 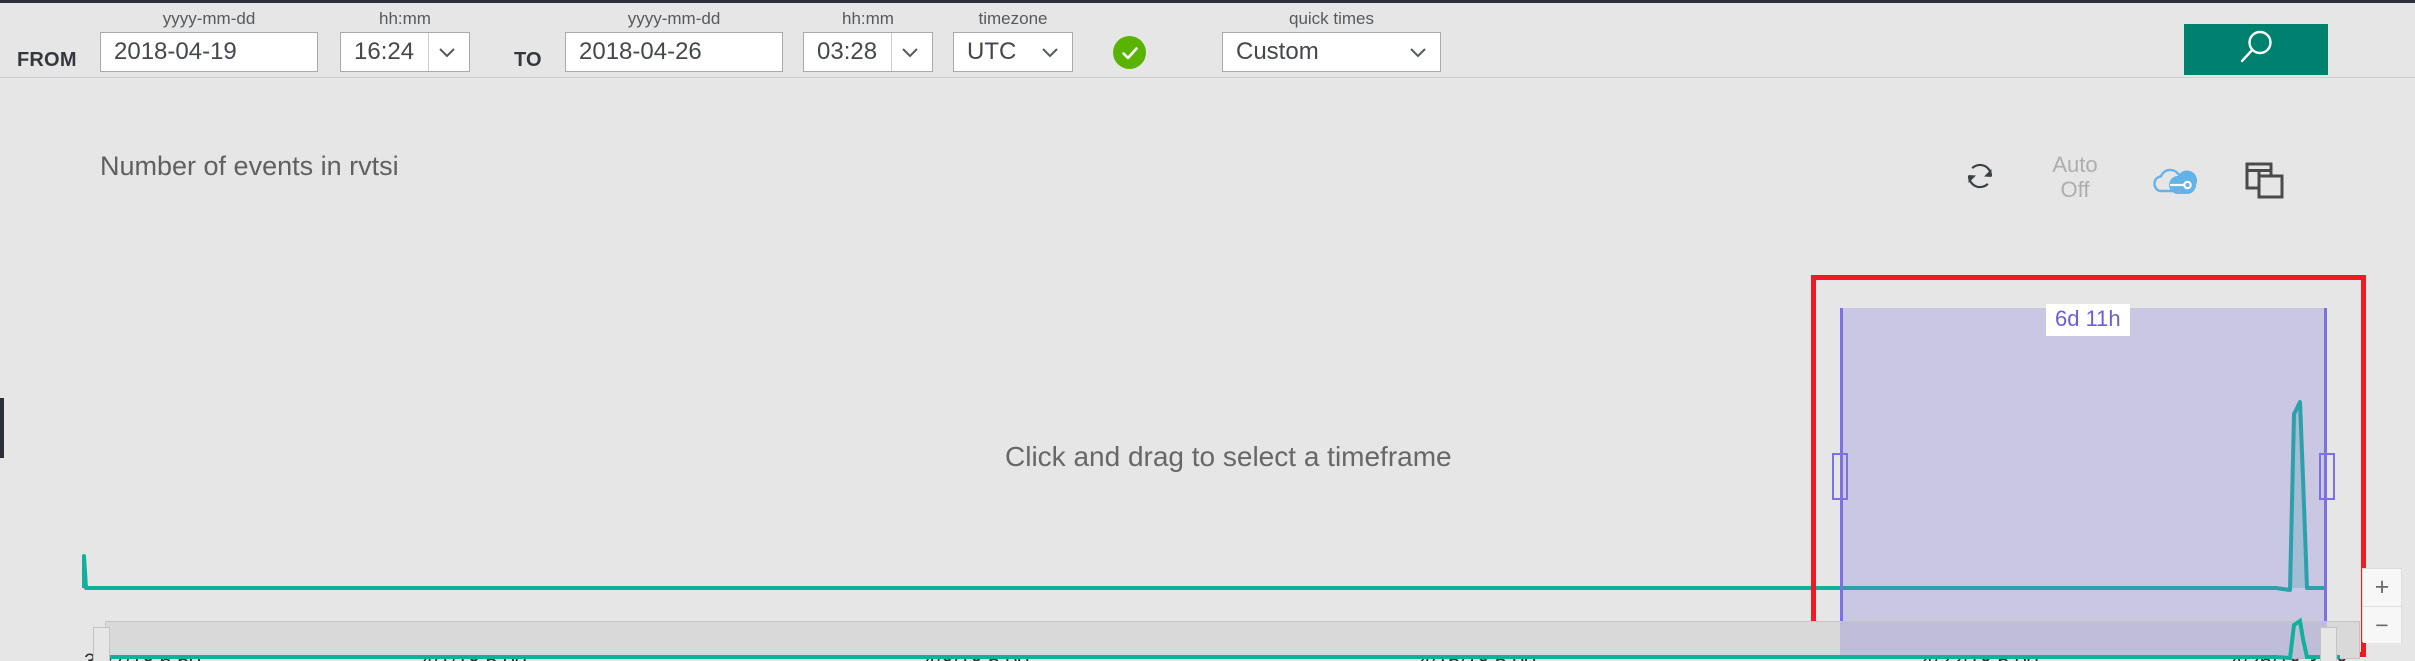 I want to click on from-date-value: 2018-04-19, so click(x=175, y=51).